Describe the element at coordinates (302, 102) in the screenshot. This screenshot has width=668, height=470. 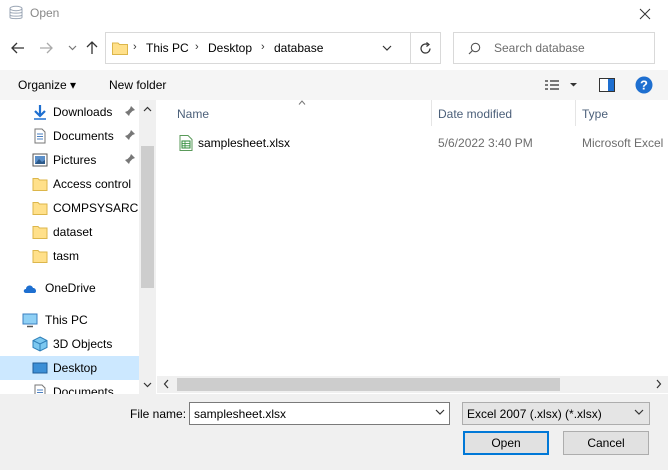
I see `sort-ascending-icon` at that location.